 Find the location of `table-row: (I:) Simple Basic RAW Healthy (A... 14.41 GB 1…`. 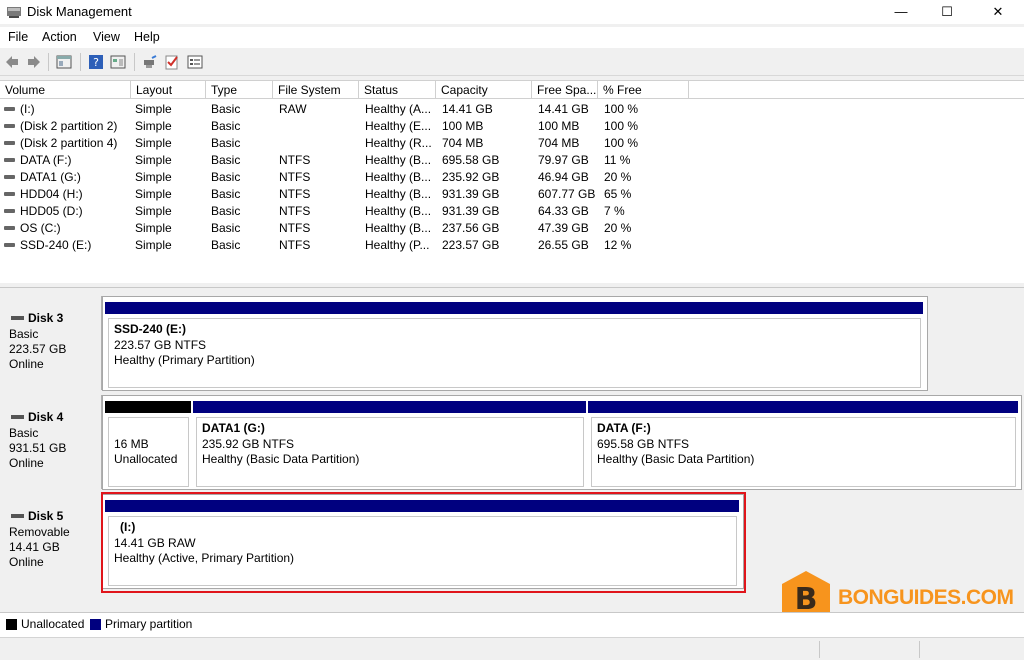

table-row: (I:) Simple Basic RAW Healthy (A... 14.41 GB 1… is located at coordinates (512, 109).